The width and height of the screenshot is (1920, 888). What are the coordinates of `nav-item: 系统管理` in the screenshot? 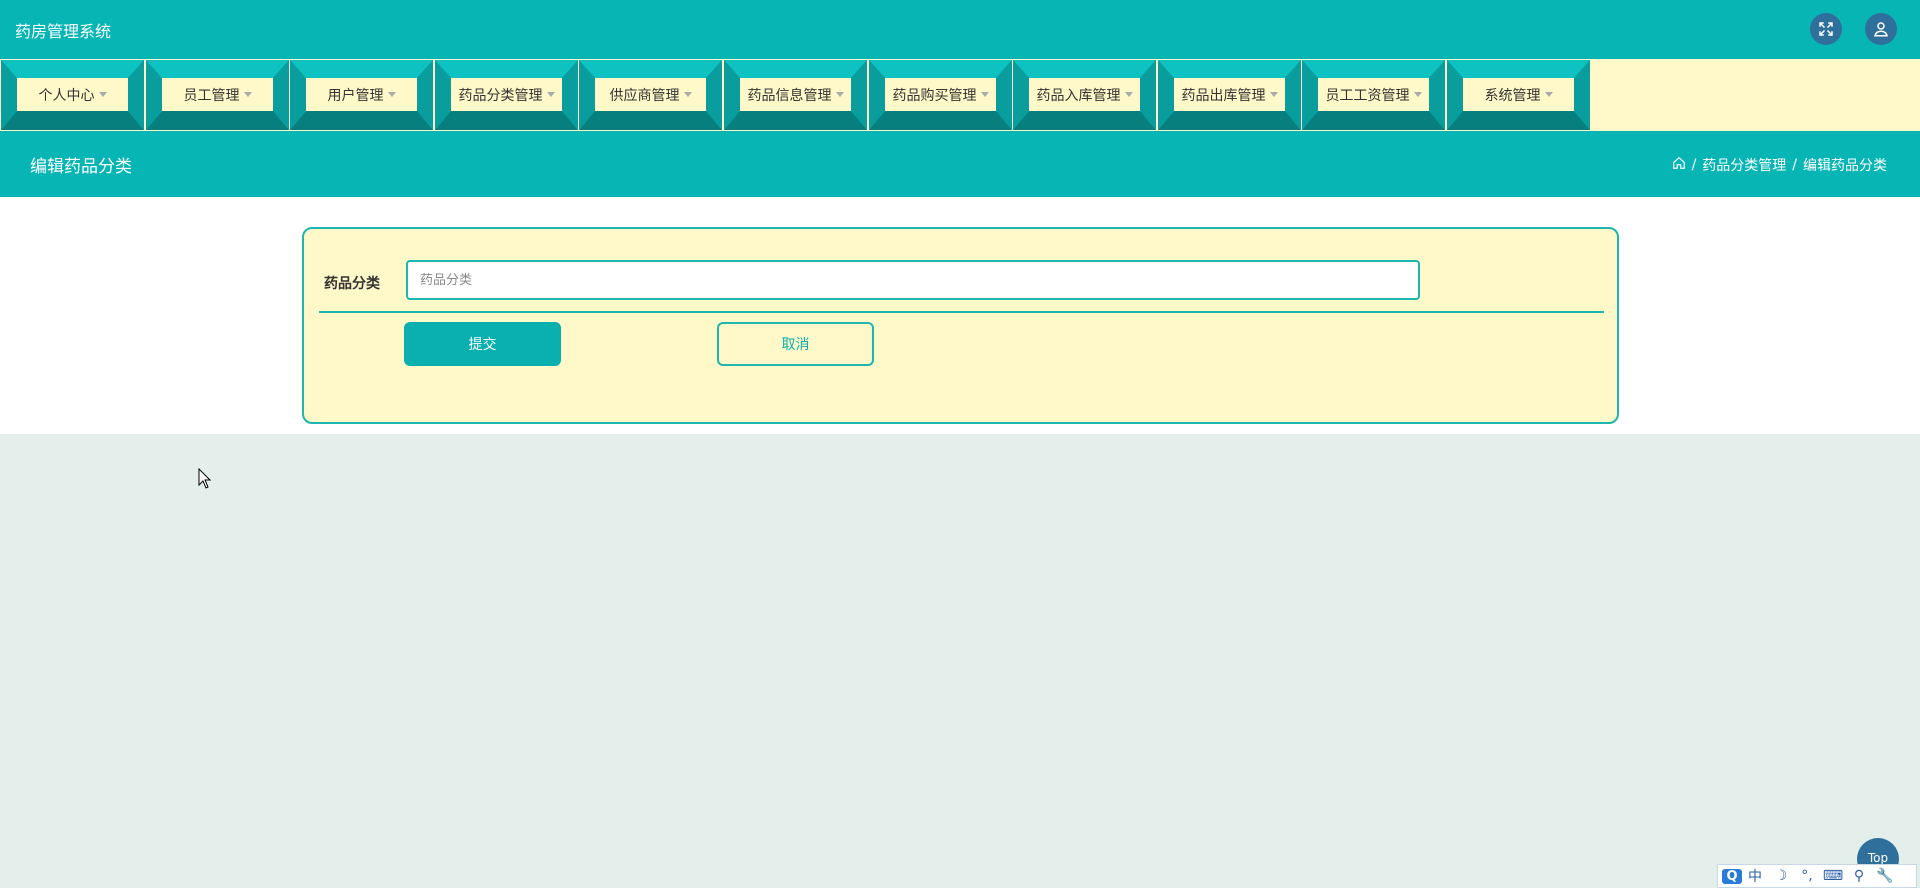 It's located at (1518, 95).